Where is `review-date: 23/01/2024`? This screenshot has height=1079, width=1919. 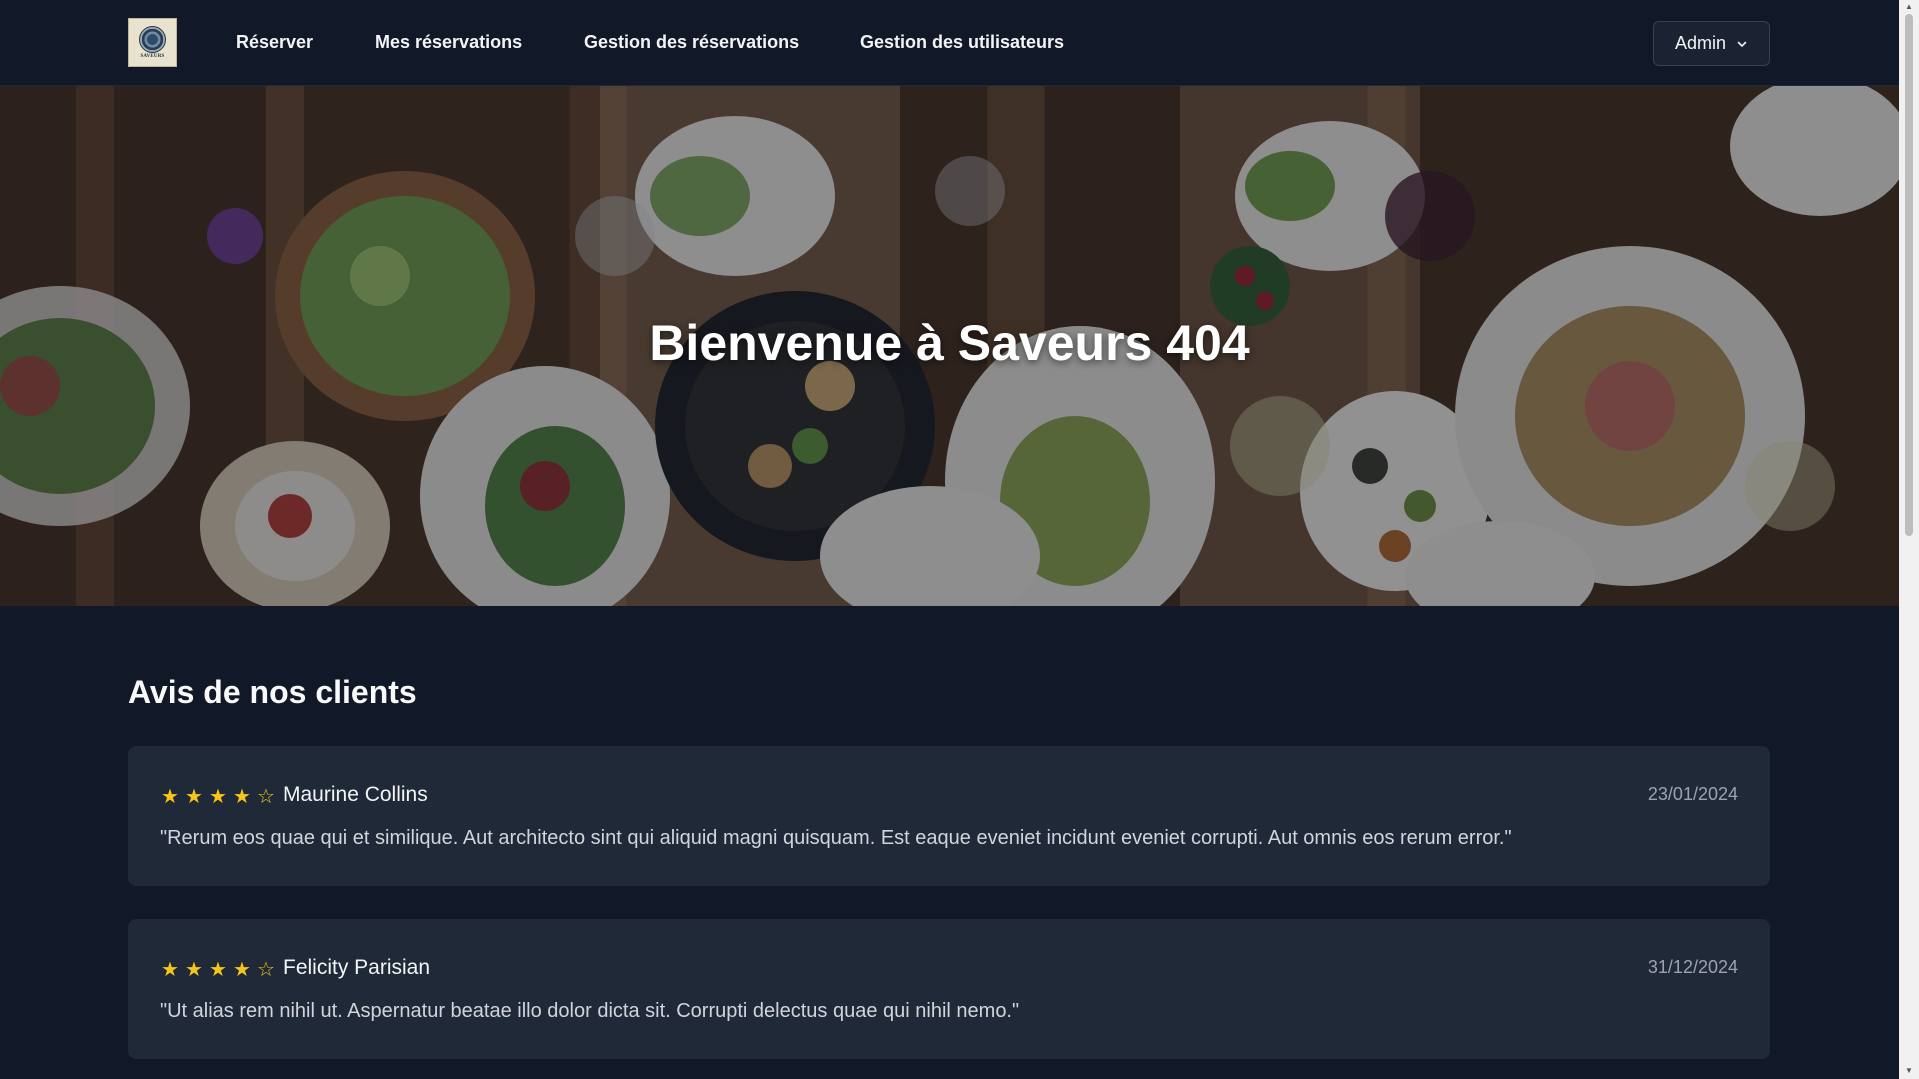 review-date: 23/01/2024 is located at coordinates (1692, 794).